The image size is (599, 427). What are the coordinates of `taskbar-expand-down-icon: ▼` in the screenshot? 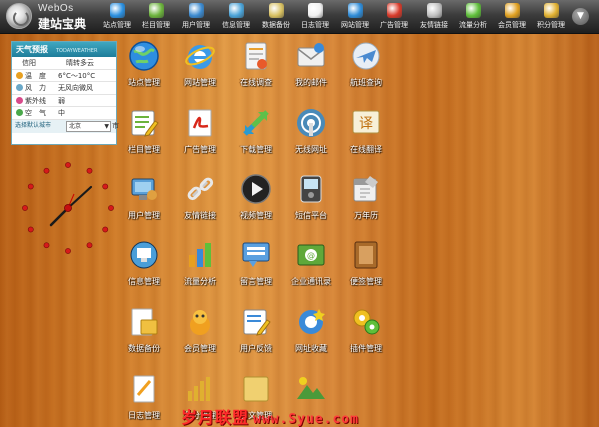 It's located at (580, 16).